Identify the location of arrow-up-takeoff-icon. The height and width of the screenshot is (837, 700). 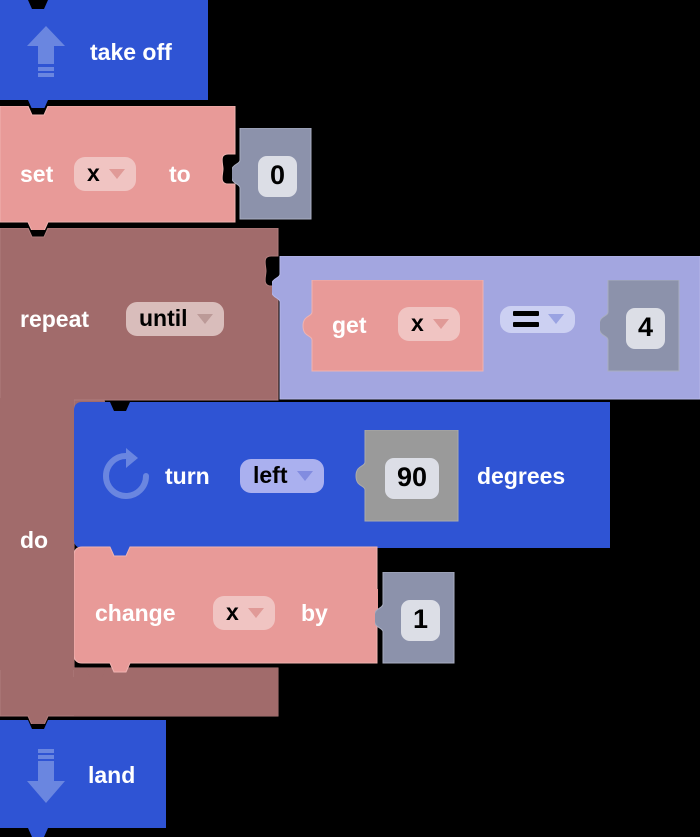
(46, 52).